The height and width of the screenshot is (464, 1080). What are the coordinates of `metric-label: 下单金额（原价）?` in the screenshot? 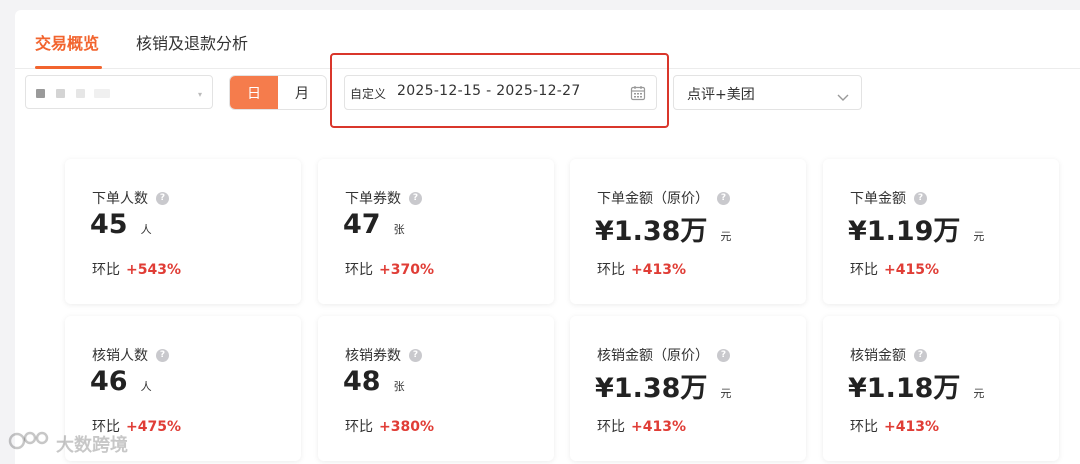 It's located at (663, 198).